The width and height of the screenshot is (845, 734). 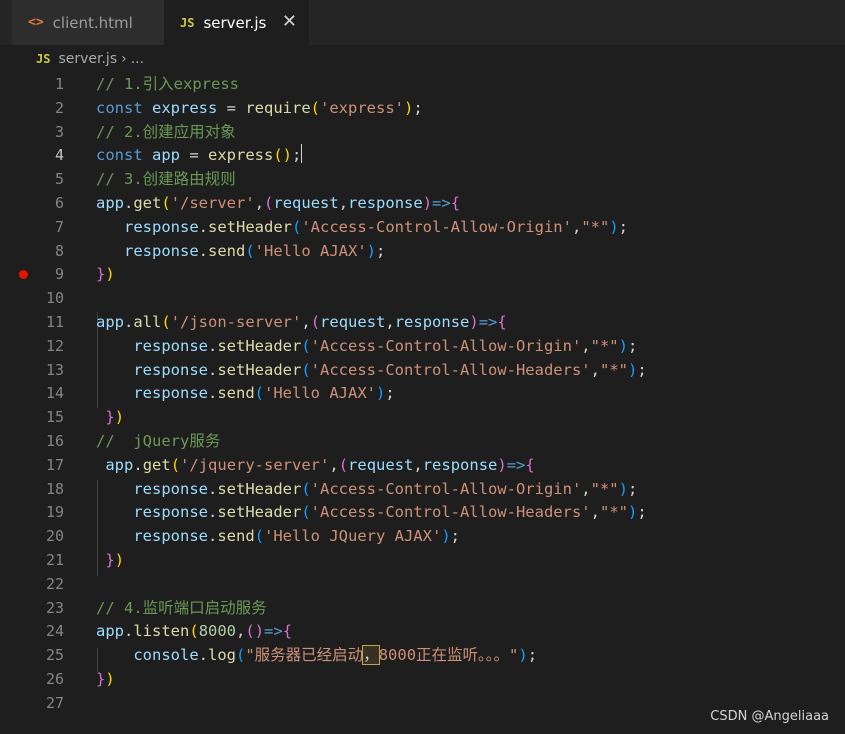 I want to click on line-number: 3, so click(x=59, y=131).